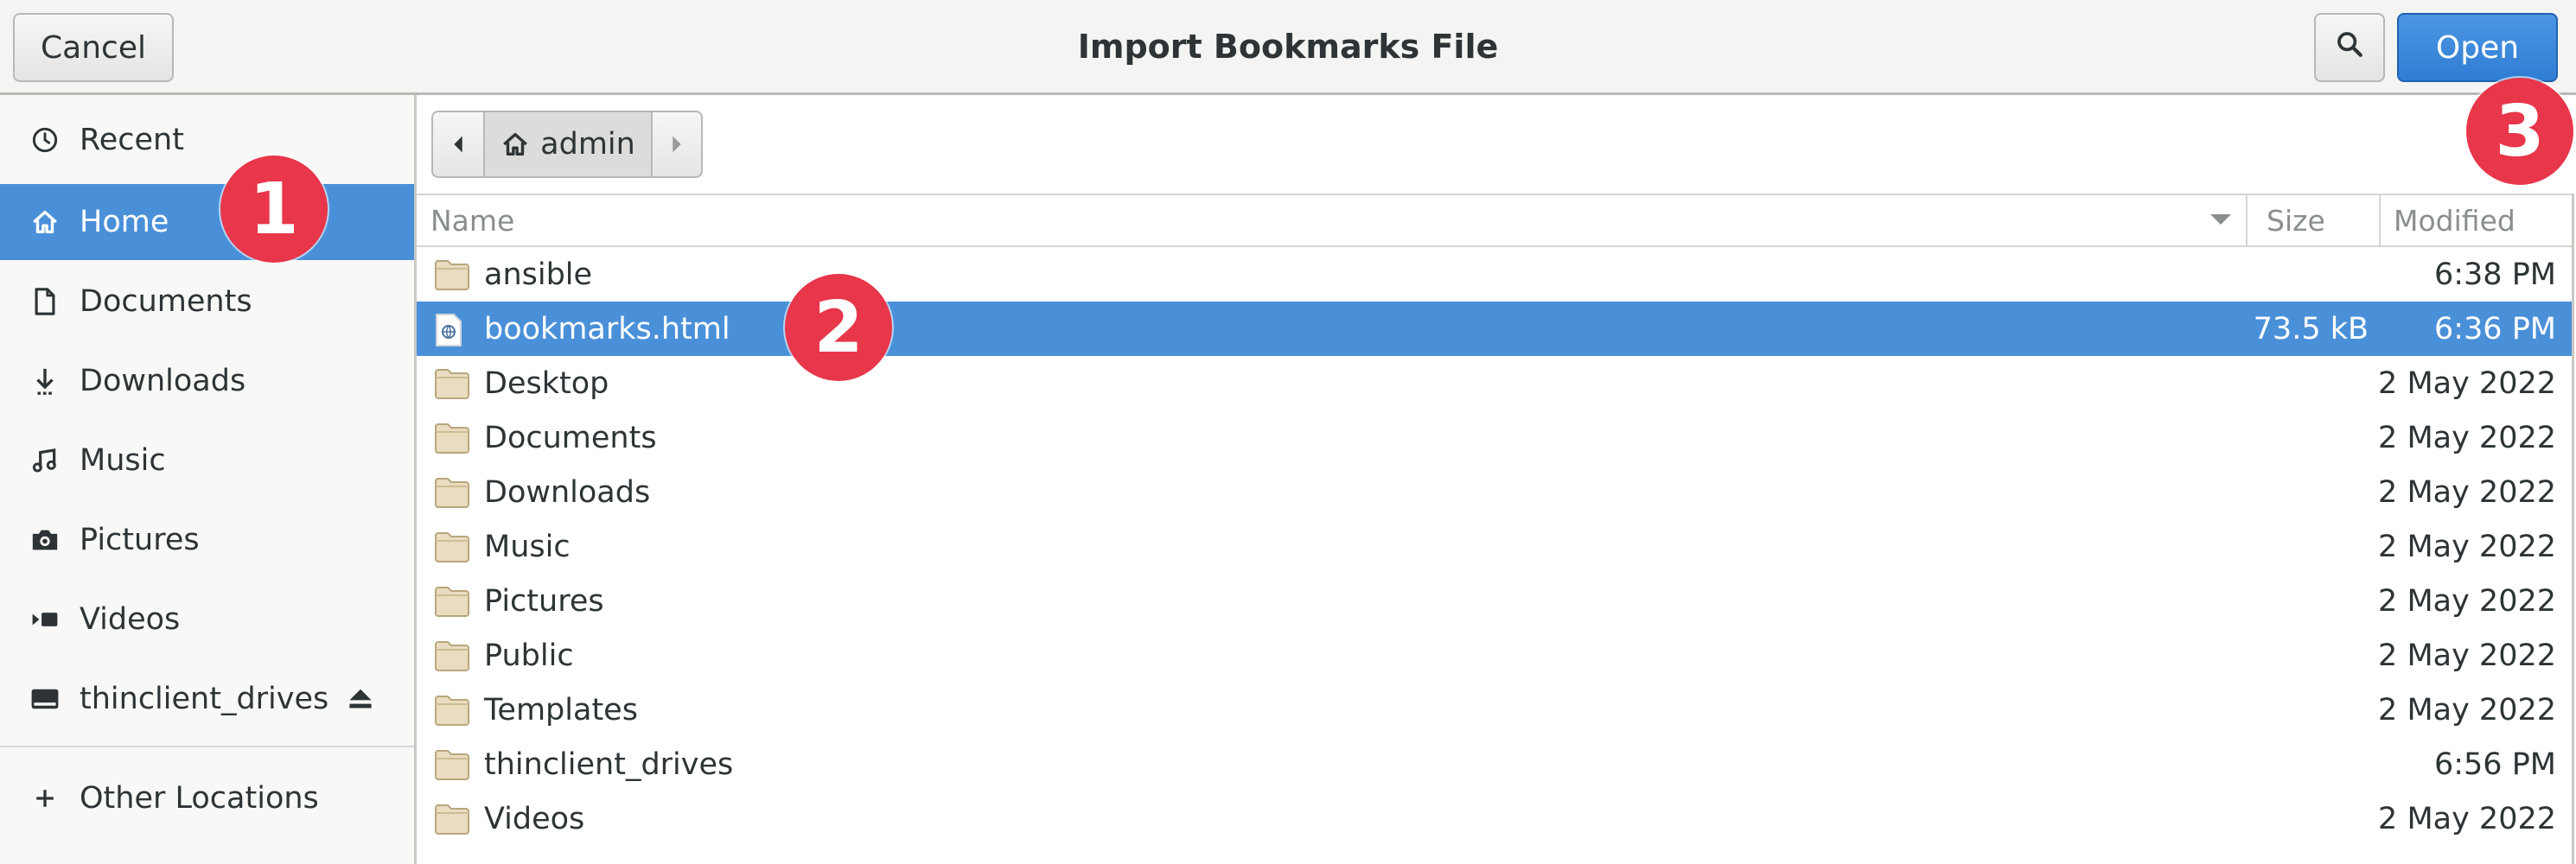 The image size is (2576, 864). I want to click on search-icon, so click(2349, 48).